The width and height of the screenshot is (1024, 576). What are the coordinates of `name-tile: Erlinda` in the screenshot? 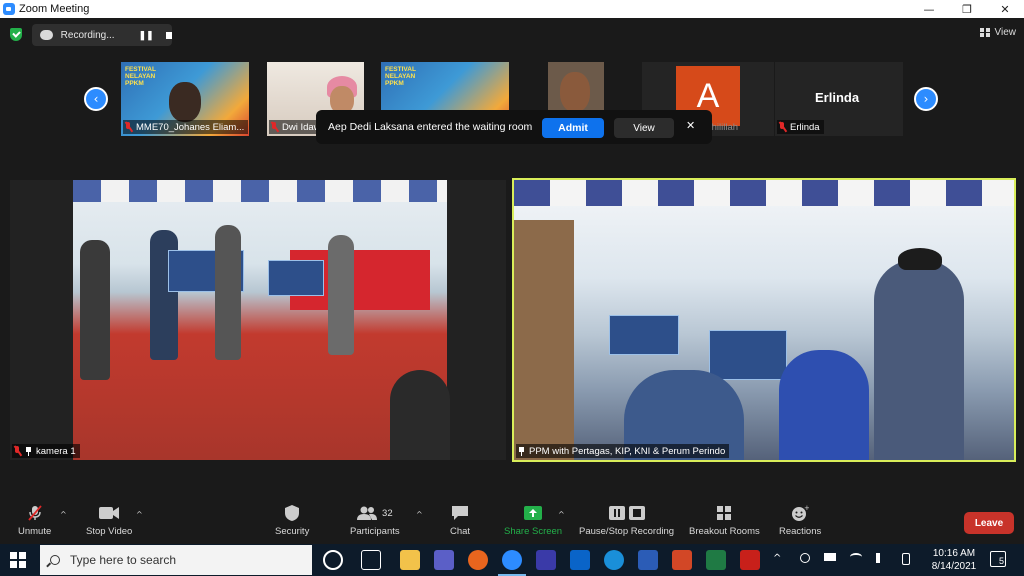 It's located at (837, 97).